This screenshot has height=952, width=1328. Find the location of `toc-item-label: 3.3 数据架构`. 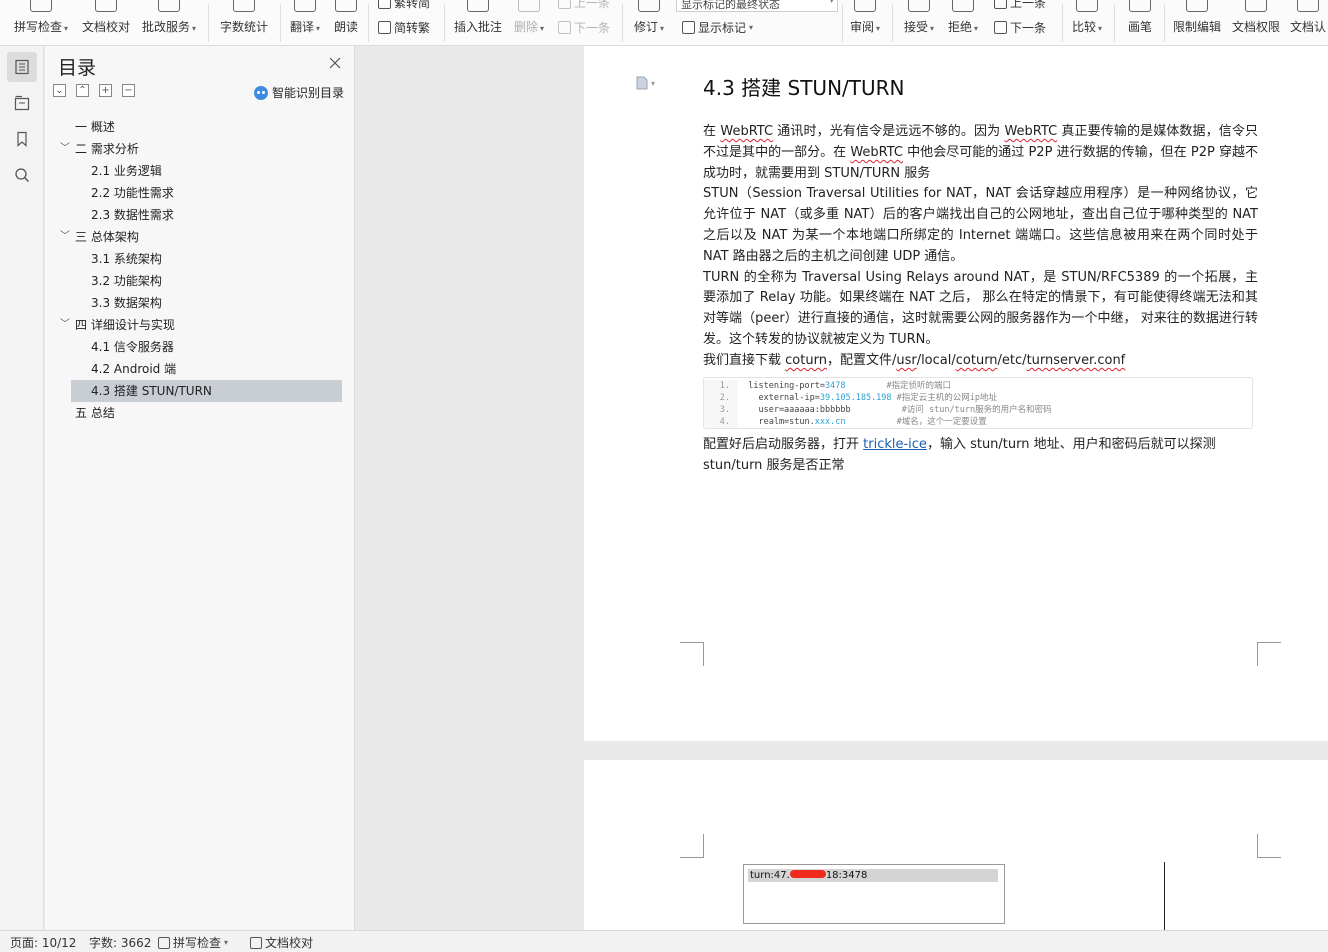

toc-item-label: 3.3 数据架构 is located at coordinates (126, 303).